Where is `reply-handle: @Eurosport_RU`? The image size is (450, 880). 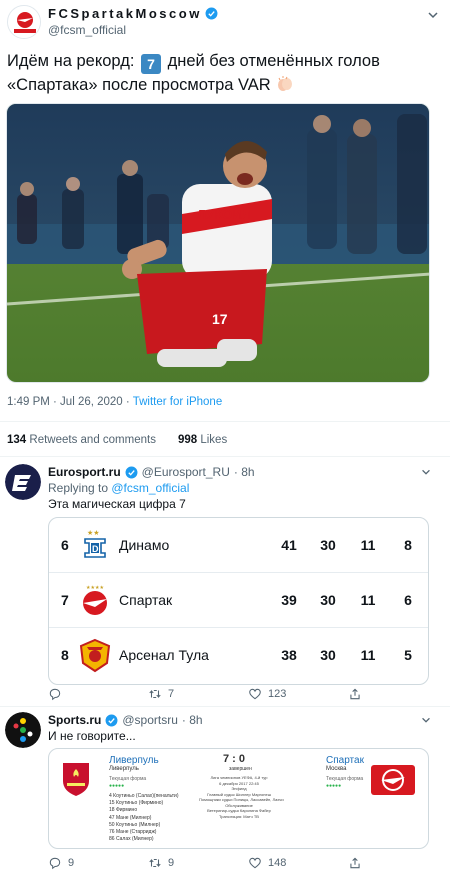
reply-handle: @Eurosport_RU is located at coordinates (186, 472).